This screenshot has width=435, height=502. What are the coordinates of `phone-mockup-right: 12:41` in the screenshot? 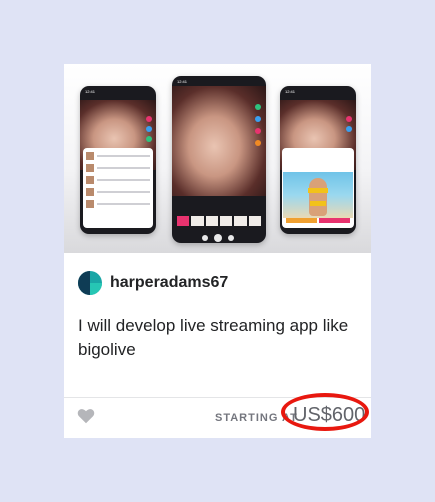 It's located at (318, 160).